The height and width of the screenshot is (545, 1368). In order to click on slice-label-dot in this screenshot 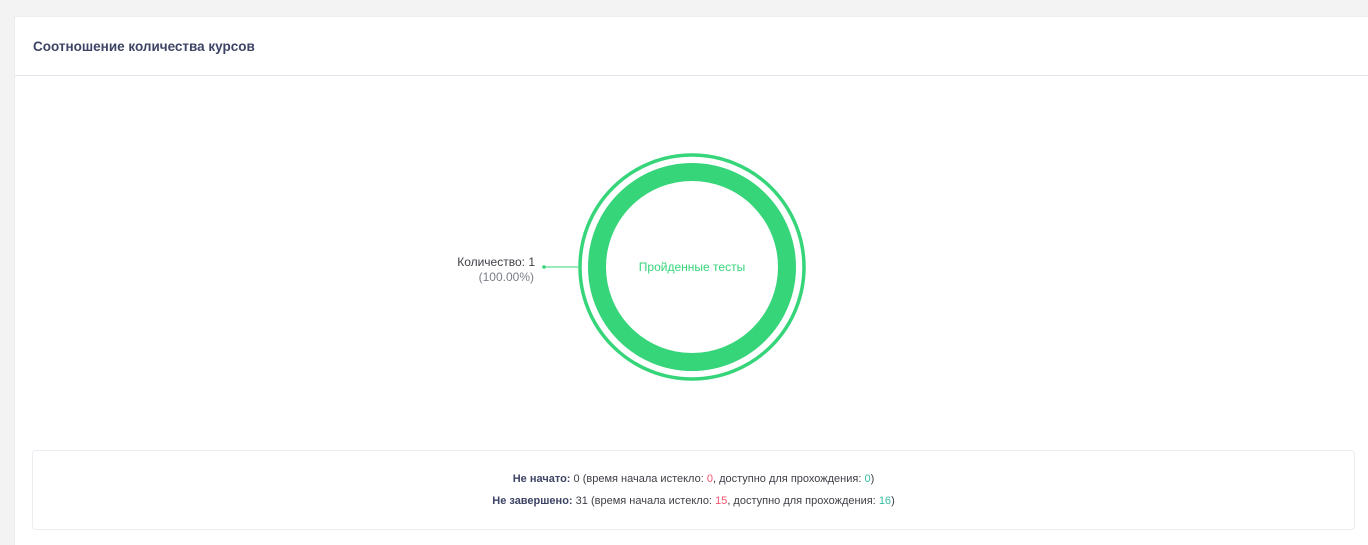, I will do `click(544, 267)`.